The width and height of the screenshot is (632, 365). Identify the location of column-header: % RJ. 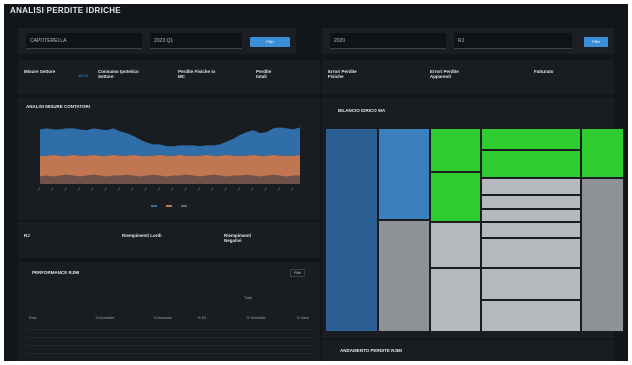
(192, 315).